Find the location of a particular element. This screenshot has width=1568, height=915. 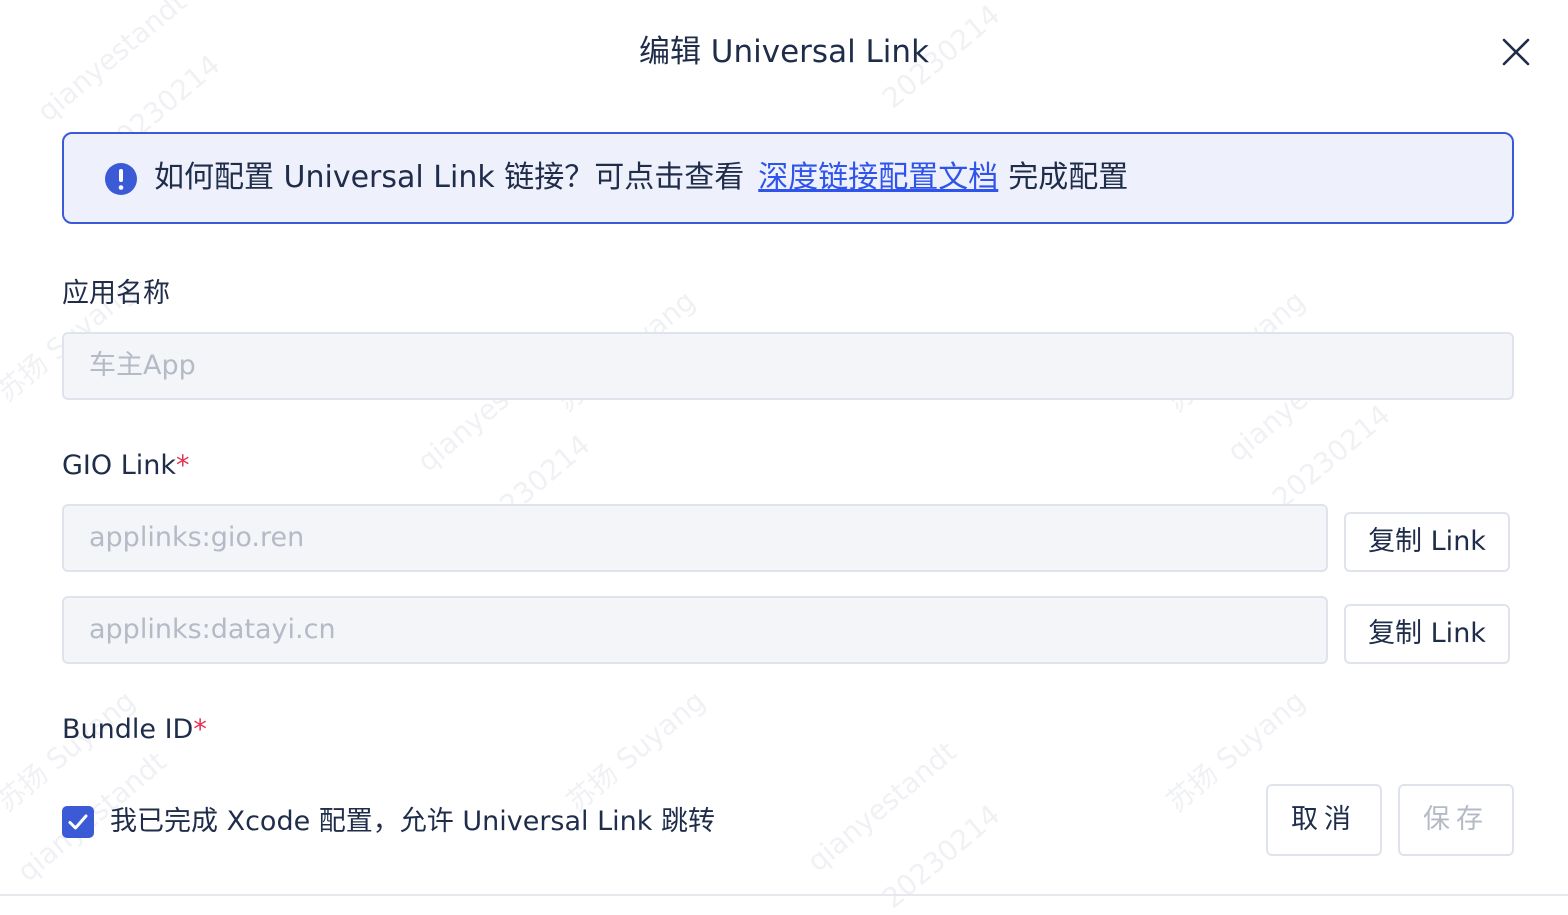

cancel-button: 取消 is located at coordinates (1324, 820).